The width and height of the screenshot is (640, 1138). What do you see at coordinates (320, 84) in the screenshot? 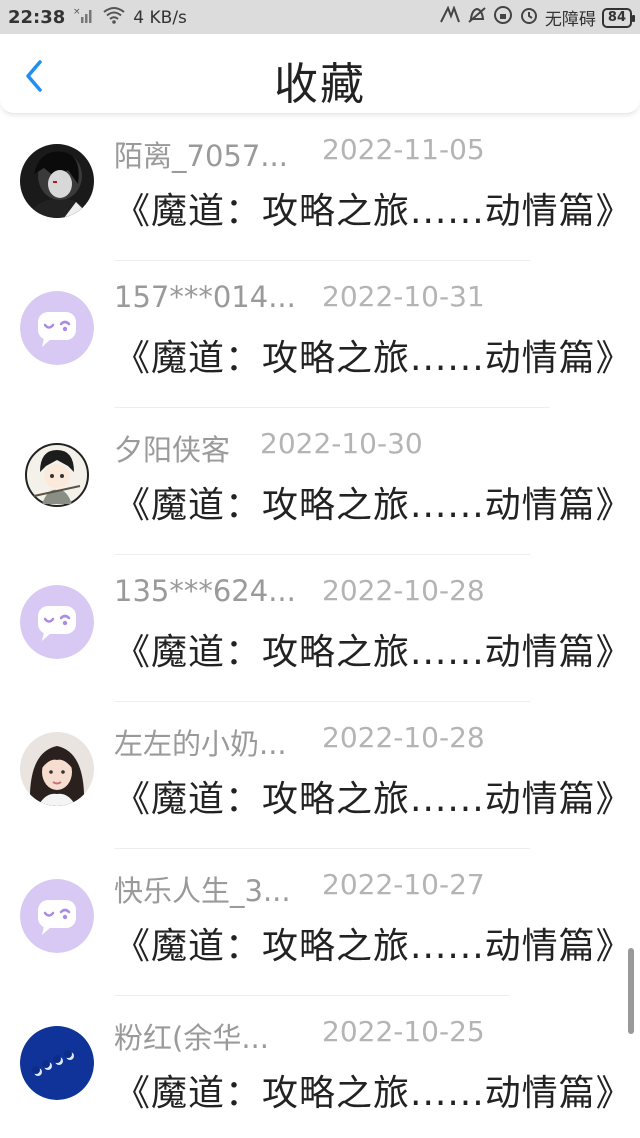
I see `page-title: 收藏` at bounding box center [320, 84].